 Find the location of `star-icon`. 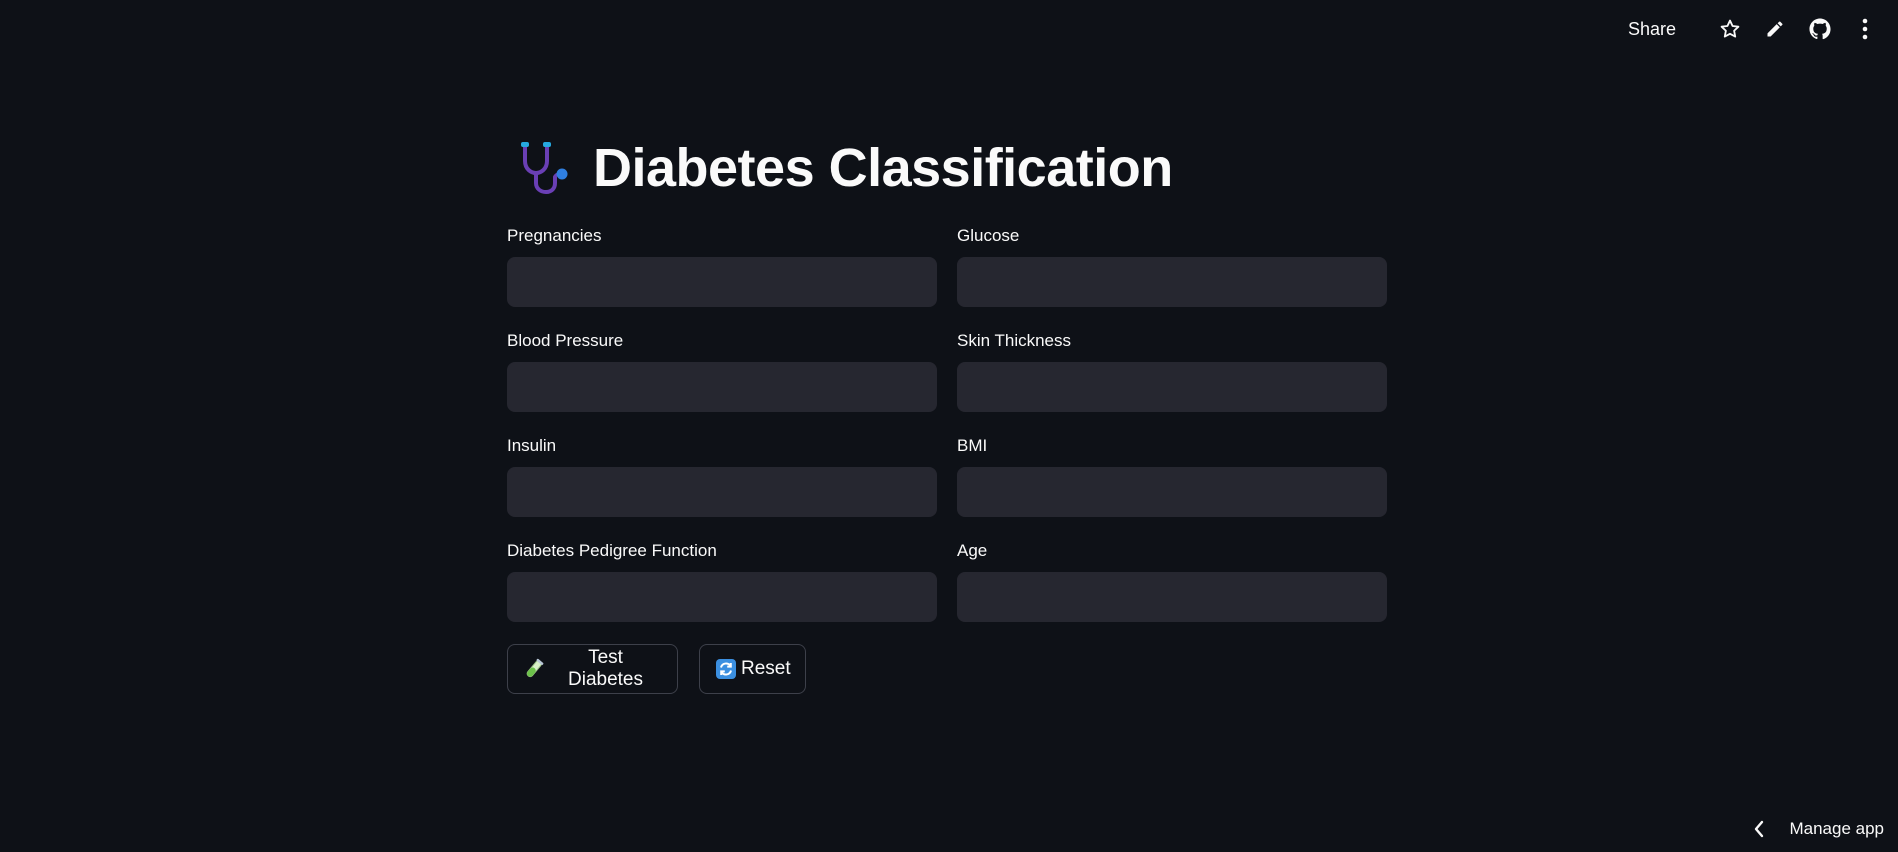

star-icon is located at coordinates (1730, 29).